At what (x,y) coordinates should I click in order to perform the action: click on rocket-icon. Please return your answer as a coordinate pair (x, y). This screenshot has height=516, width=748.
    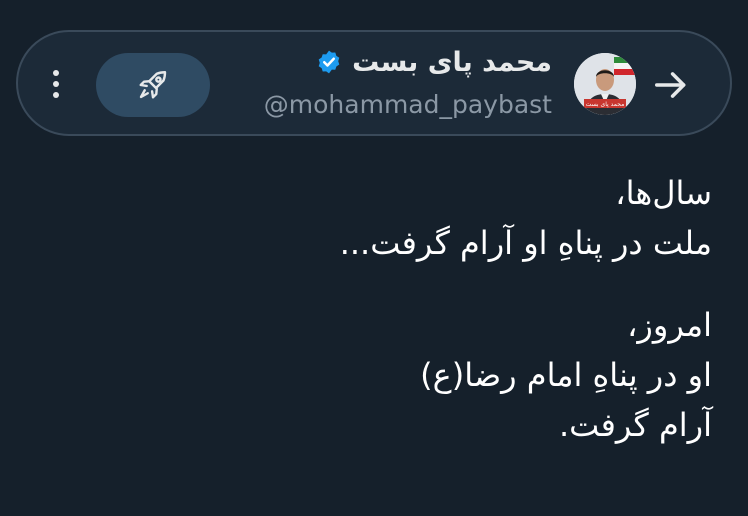
    Looking at the image, I should click on (153, 85).